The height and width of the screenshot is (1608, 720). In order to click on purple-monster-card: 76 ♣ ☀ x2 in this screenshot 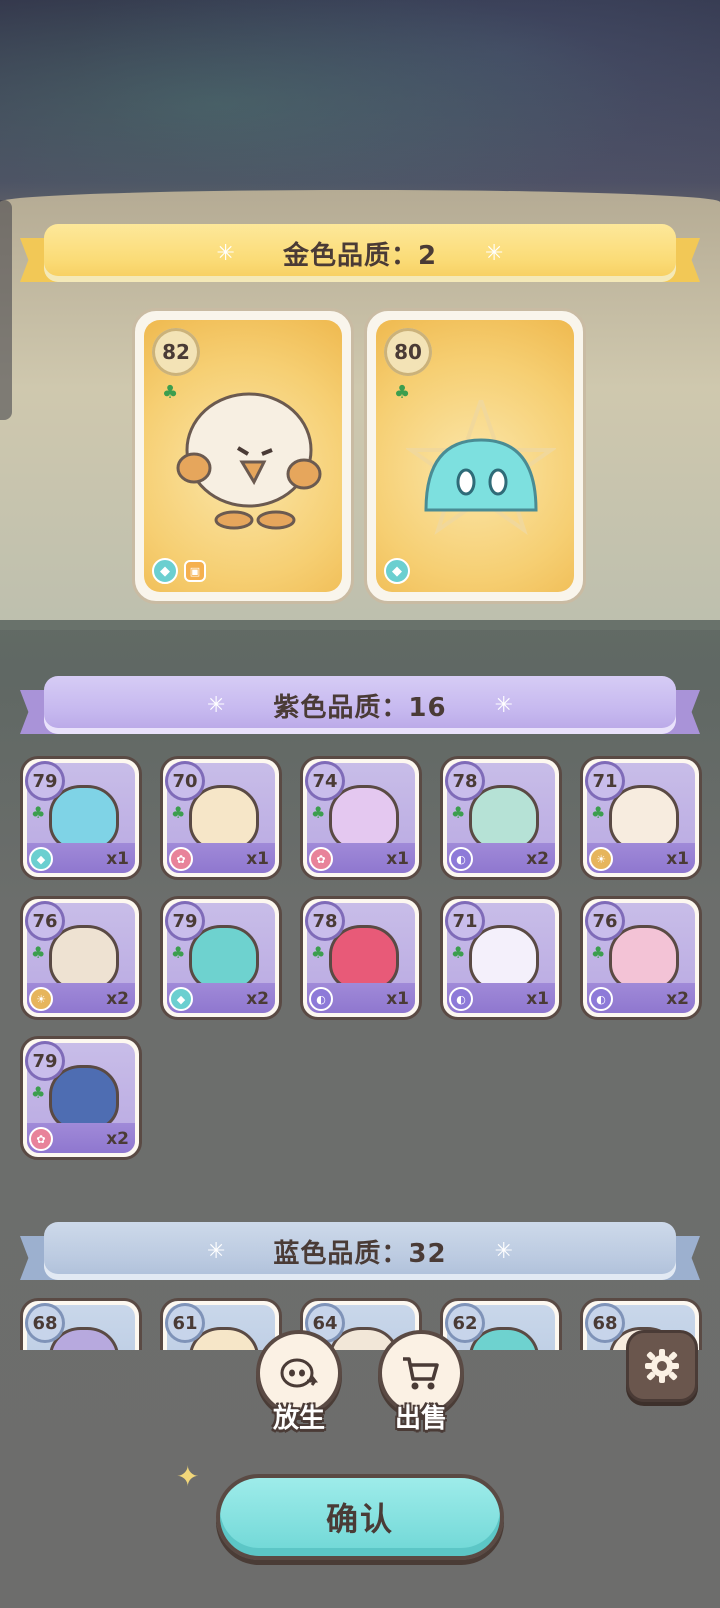, I will do `click(81, 958)`.